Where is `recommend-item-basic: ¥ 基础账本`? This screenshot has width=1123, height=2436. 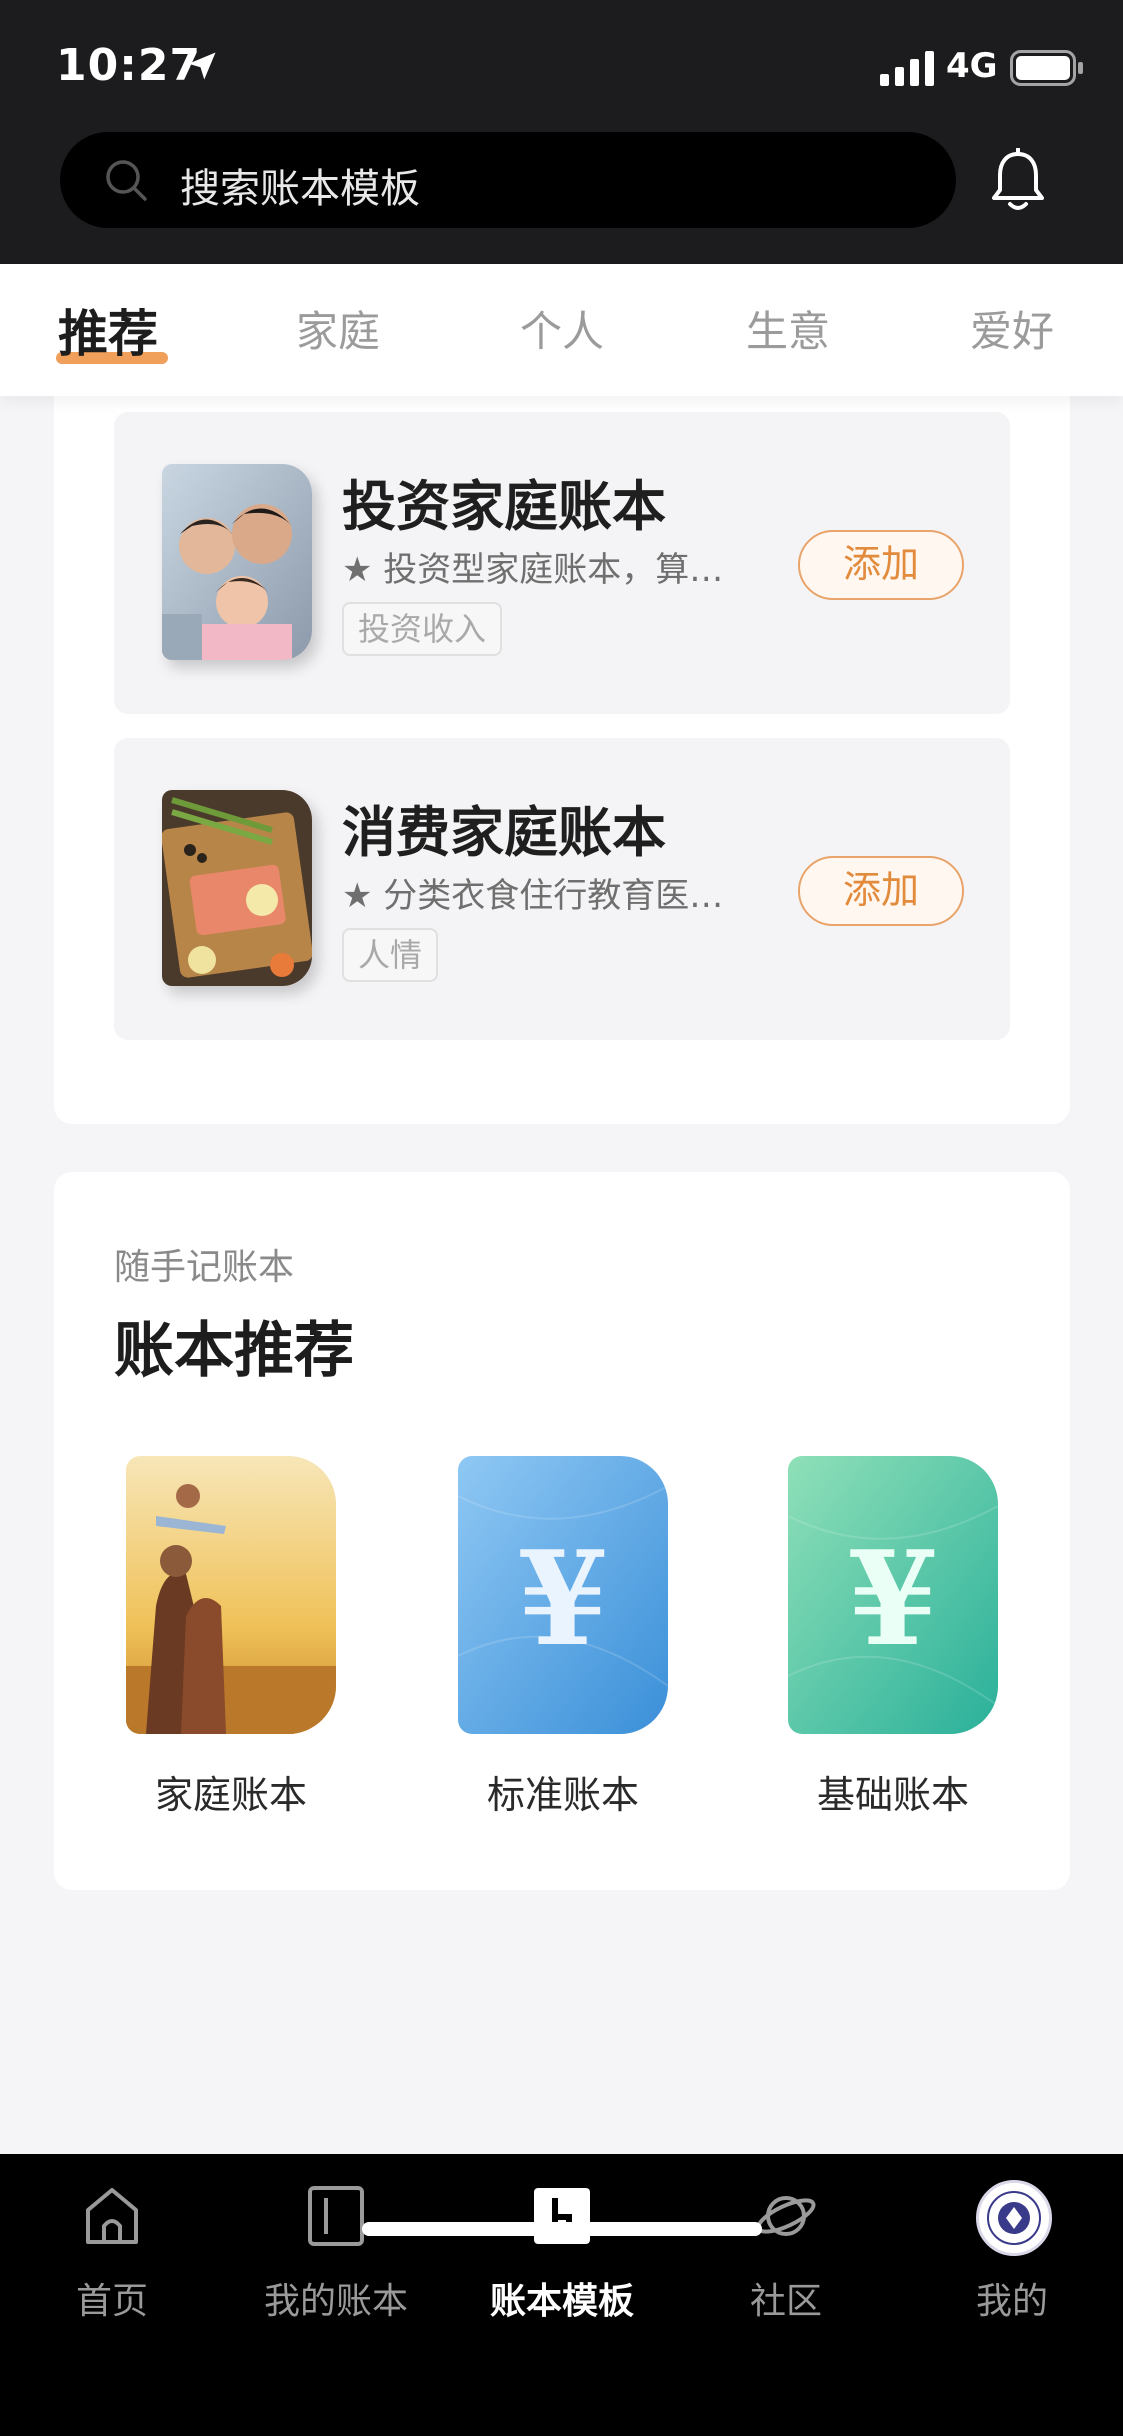 recommend-item-basic: ¥ 基础账本 is located at coordinates (893, 1636).